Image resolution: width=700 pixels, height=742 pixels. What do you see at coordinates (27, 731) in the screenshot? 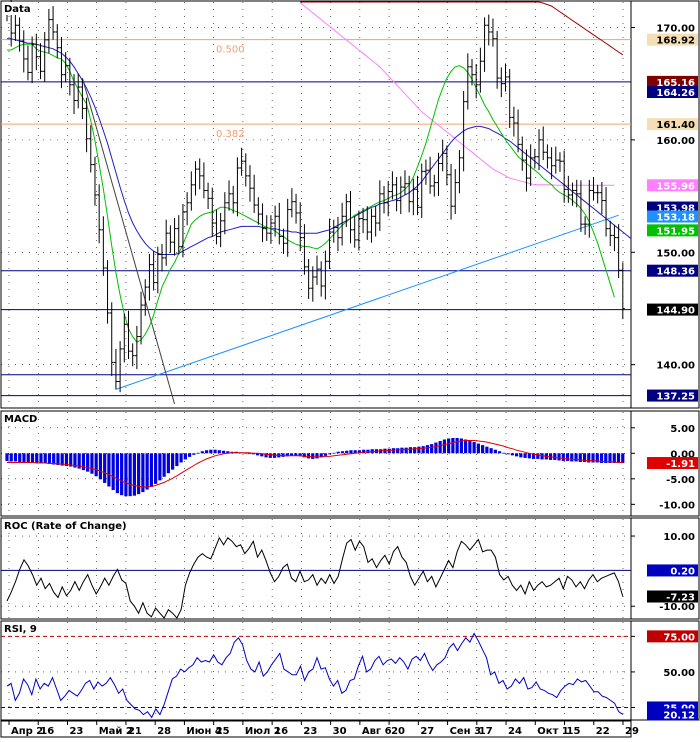
I see `x-tick-label: Апр 2` at bounding box center [27, 731].